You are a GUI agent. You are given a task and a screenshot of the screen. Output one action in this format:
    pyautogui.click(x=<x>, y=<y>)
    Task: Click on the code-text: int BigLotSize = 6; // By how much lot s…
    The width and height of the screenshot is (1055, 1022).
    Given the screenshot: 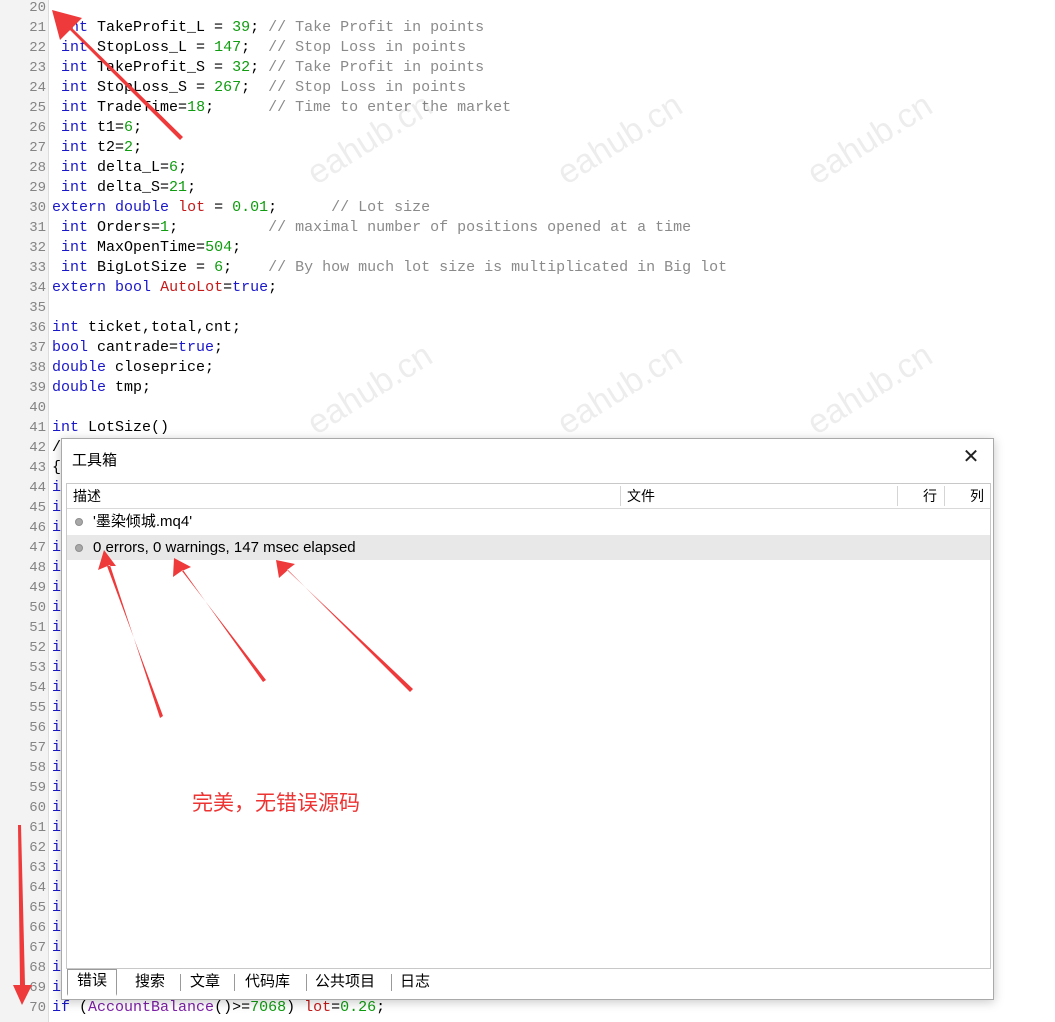 What is the action you would take?
    pyautogui.click(x=389, y=268)
    